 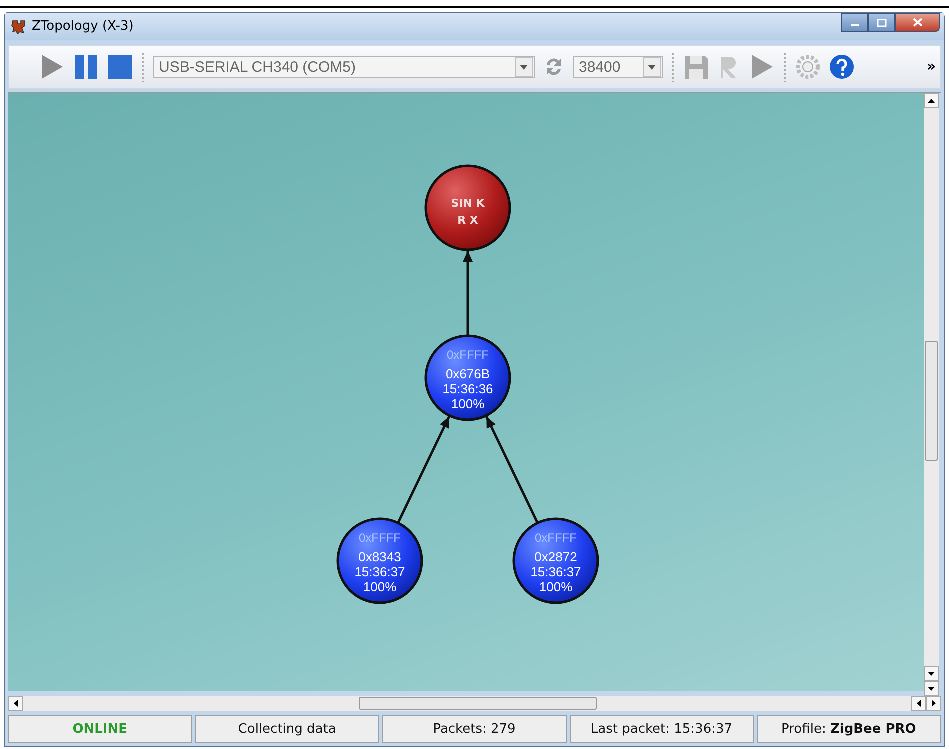 What do you see at coordinates (19, 26) in the screenshot?
I see `app-logo-icon` at bounding box center [19, 26].